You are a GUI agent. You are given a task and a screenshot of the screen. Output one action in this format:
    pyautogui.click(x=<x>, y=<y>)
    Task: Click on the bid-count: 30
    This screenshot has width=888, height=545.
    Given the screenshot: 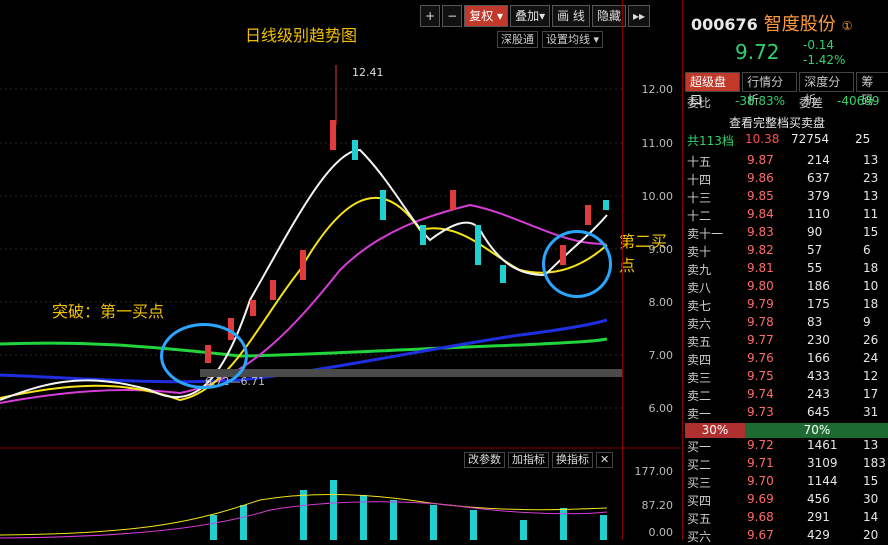 What is the action you would take?
    pyautogui.click(x=871, y=499)
    